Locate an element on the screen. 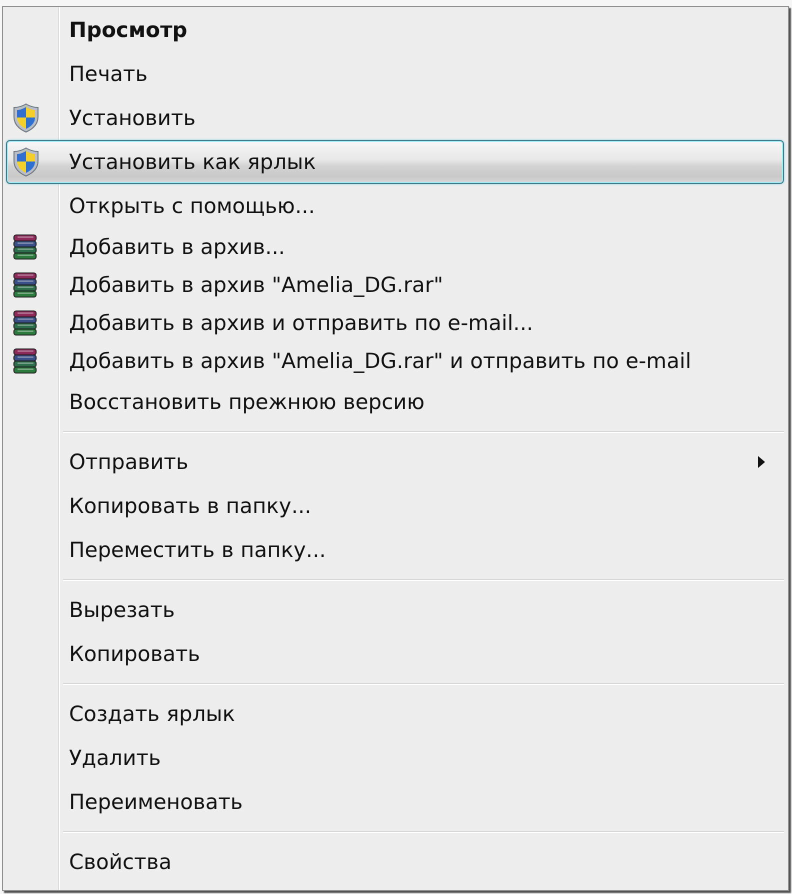  menu-item: Свойства is located at coordinates (395, 862).